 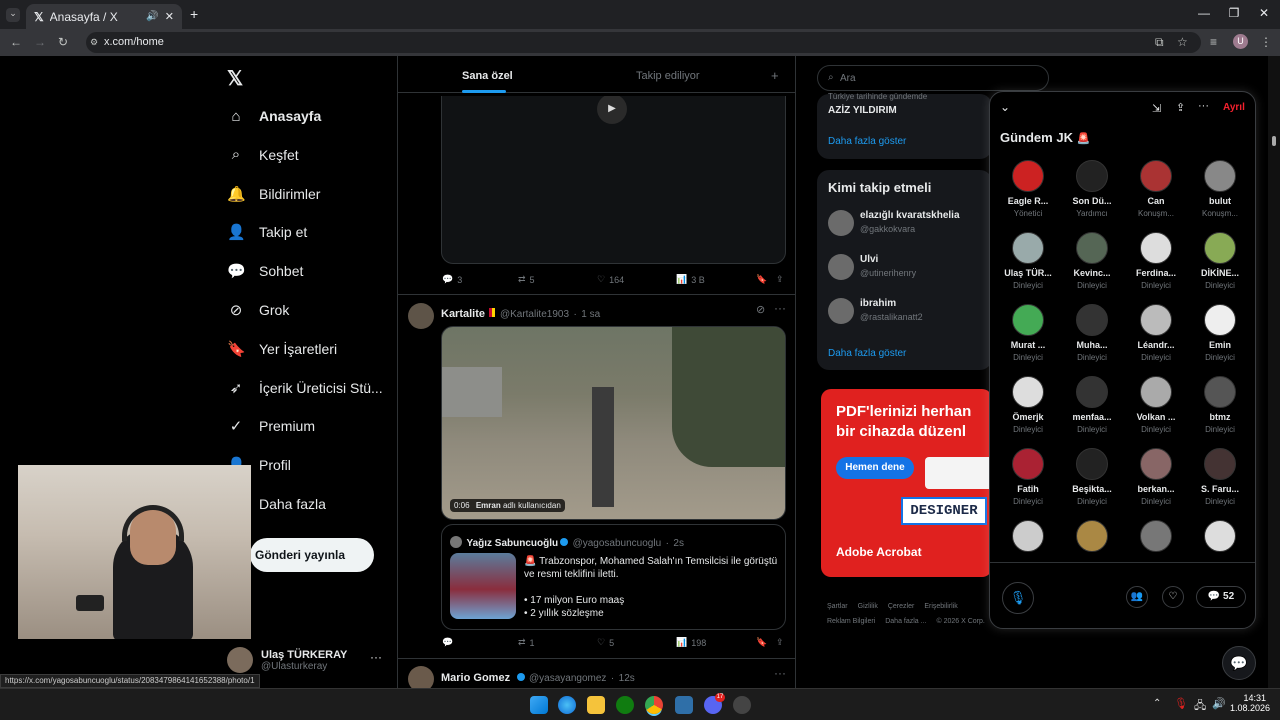 I want to click on start-icon, so click(x=539, y=705).